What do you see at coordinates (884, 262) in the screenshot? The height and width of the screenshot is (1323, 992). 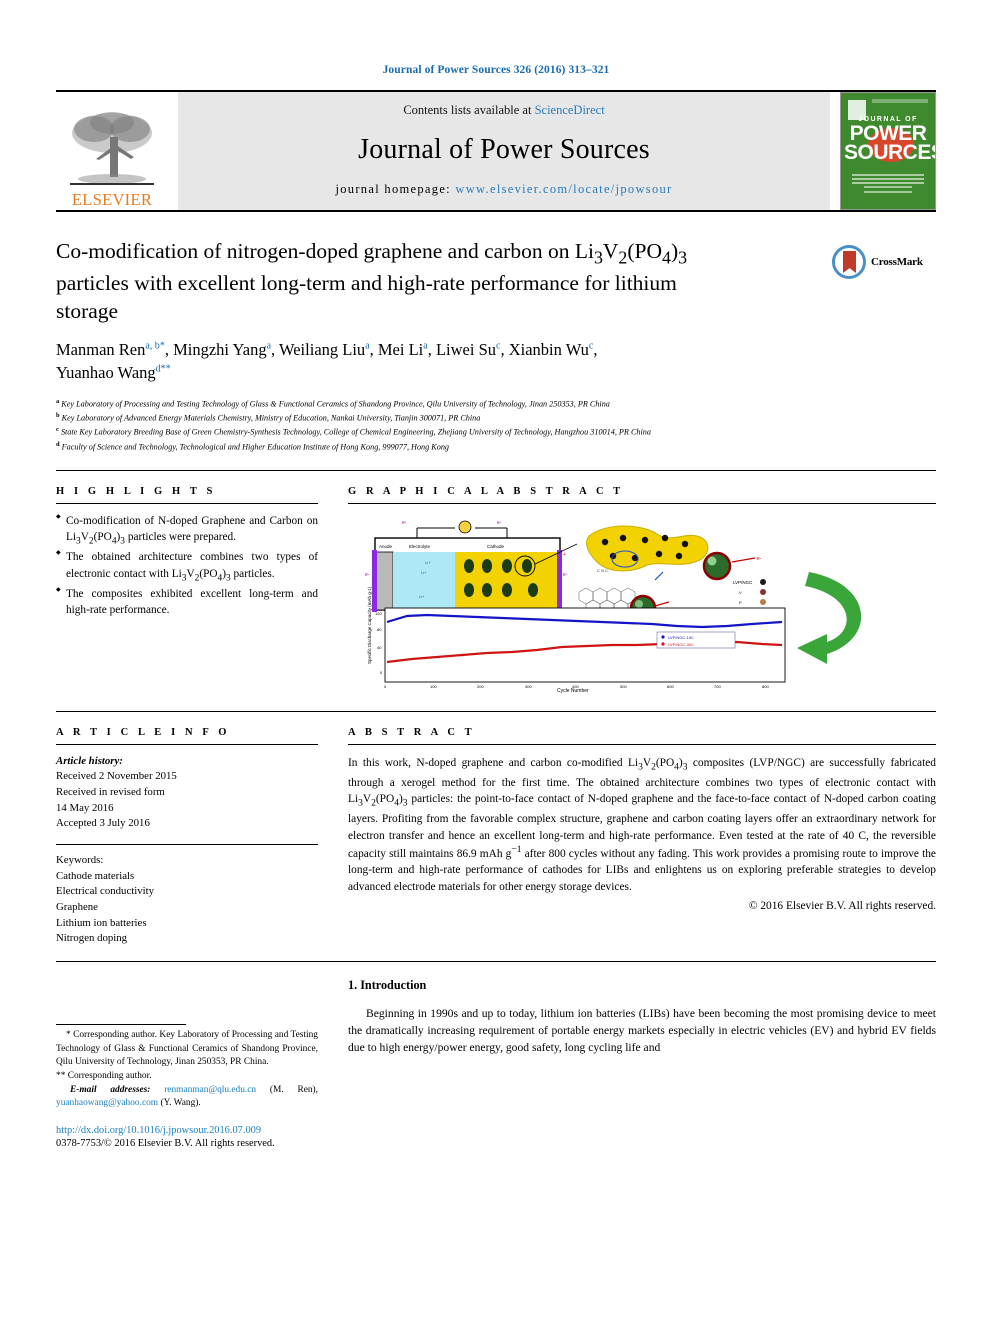 I see `crossmark-badge: CrossMark` at bounding box center [884, 262].